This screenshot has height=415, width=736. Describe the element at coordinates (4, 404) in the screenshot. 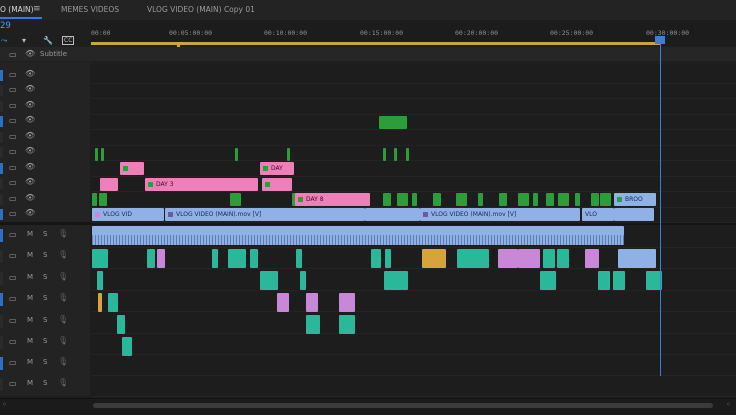

I see `scroll-start-icon: ◦` at that location.